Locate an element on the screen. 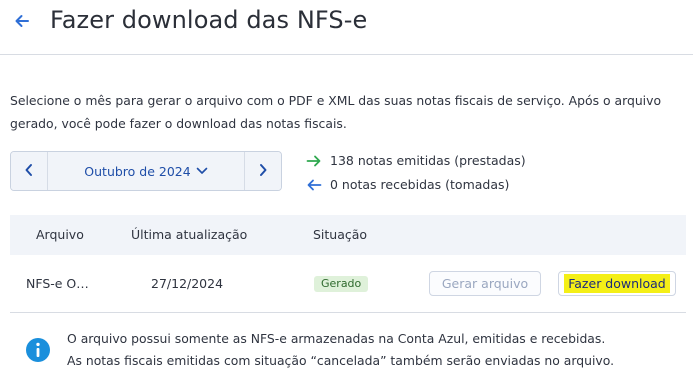  emitted-count: 138 notas emitidas (prestadas) is located at coordinates (416, 160).